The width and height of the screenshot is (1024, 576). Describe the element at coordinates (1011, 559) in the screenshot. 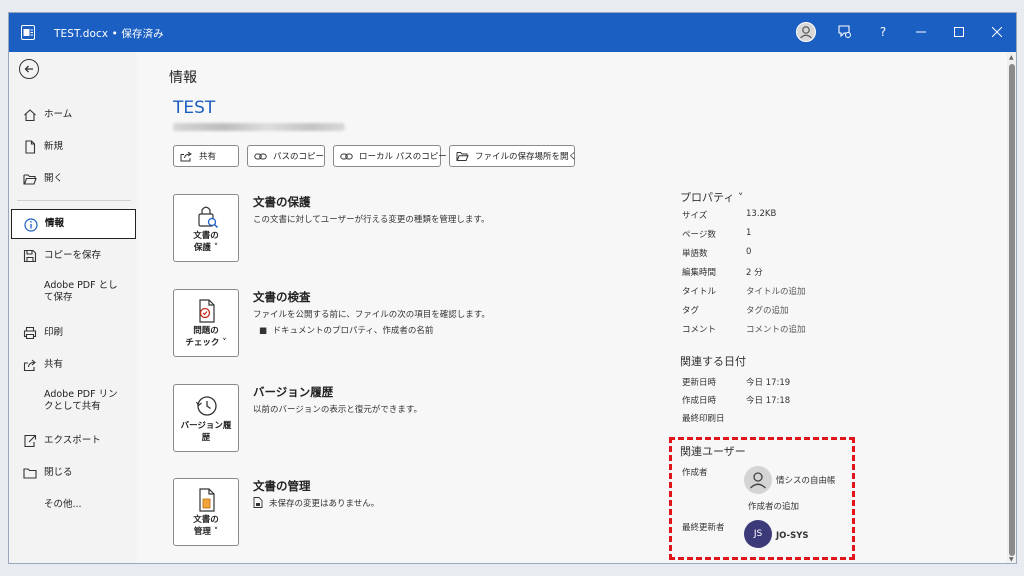

I see `scroll-down-arrow-icon: ▼` at that location.